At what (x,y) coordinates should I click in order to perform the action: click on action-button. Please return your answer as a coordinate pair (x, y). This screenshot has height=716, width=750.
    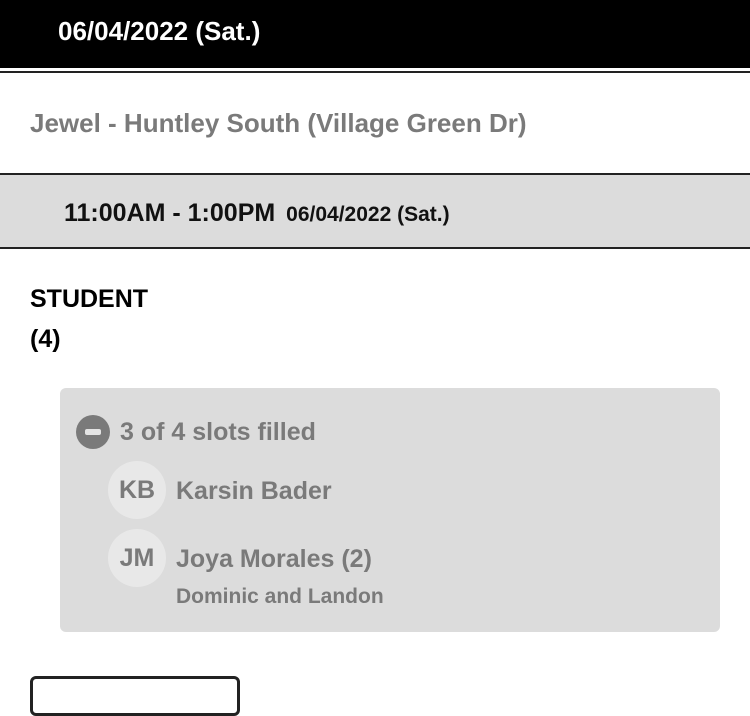
    Looking at the image, I should click on (135, 696).